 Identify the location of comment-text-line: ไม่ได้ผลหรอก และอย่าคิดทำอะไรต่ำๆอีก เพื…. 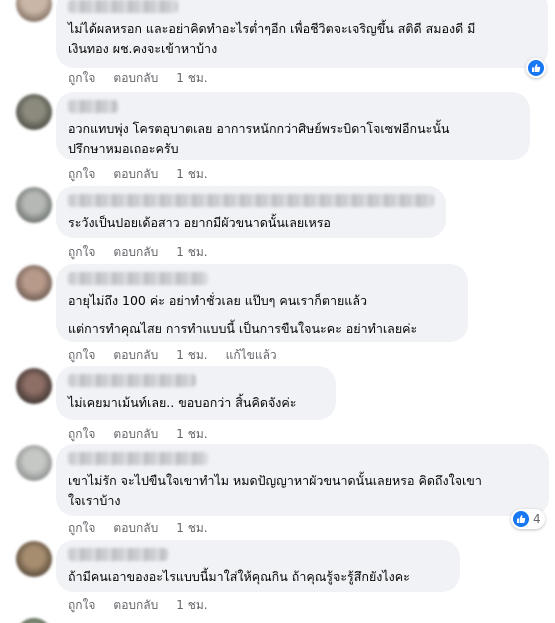
(272, 28).